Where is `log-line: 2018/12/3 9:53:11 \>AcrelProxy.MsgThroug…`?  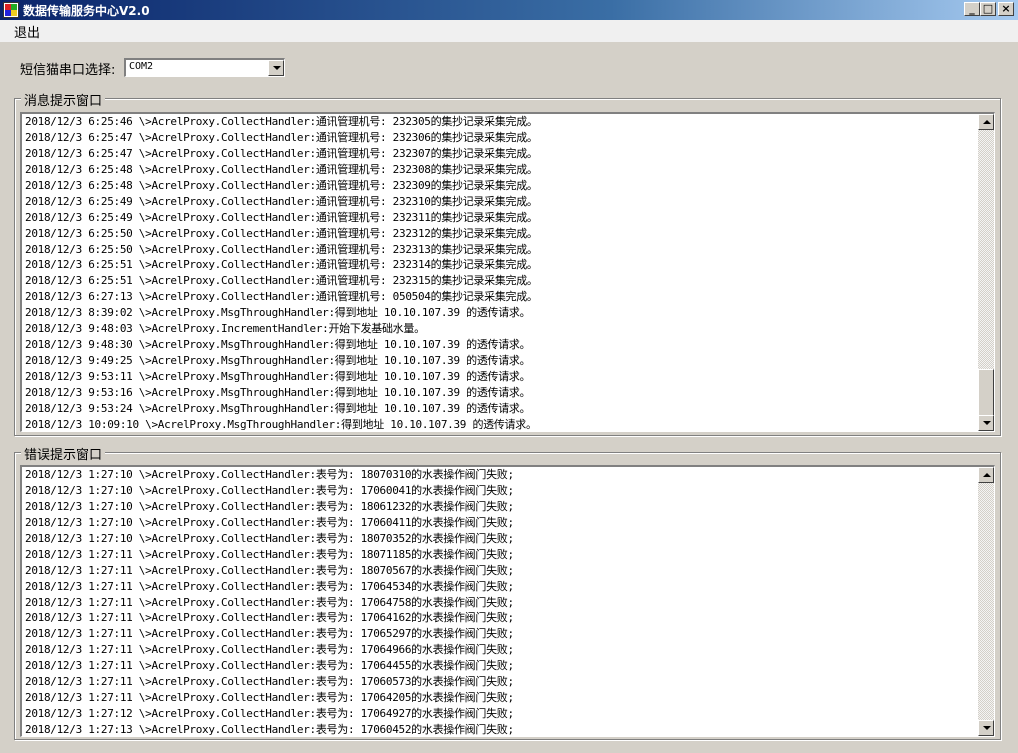 log-line: 2018/12/3 9:53:11 \>AcrelProxy.MsgThroug… is located at coordinates (278, 376).